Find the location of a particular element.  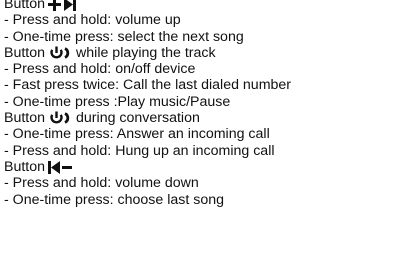

instruction-line: - One-time press :Play music/Pause is located at coordinates (117, 101).